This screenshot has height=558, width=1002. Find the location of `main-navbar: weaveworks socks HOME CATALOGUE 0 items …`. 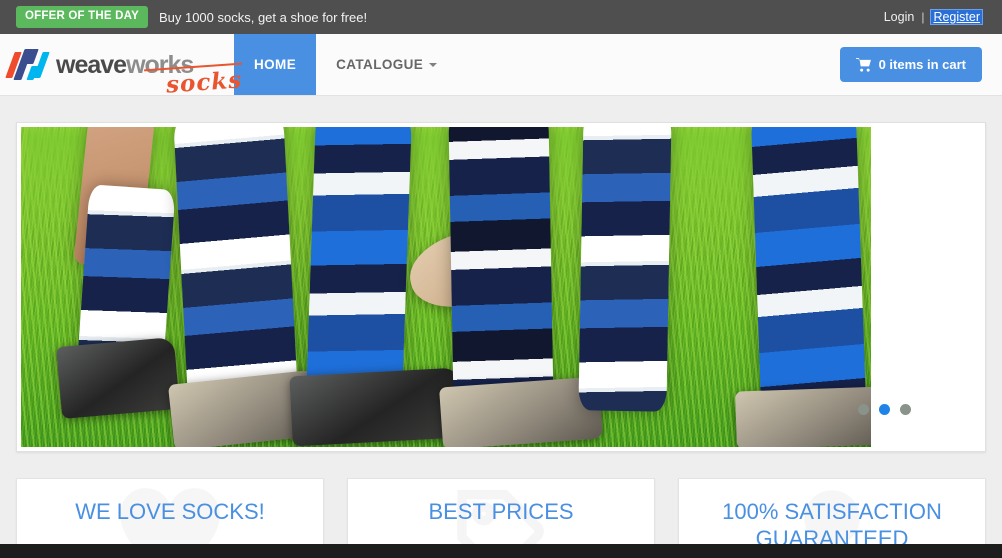

main-navbar: weaveworks socks HOME CATALOGUE 0 items … is located at coordinates (501, 66).